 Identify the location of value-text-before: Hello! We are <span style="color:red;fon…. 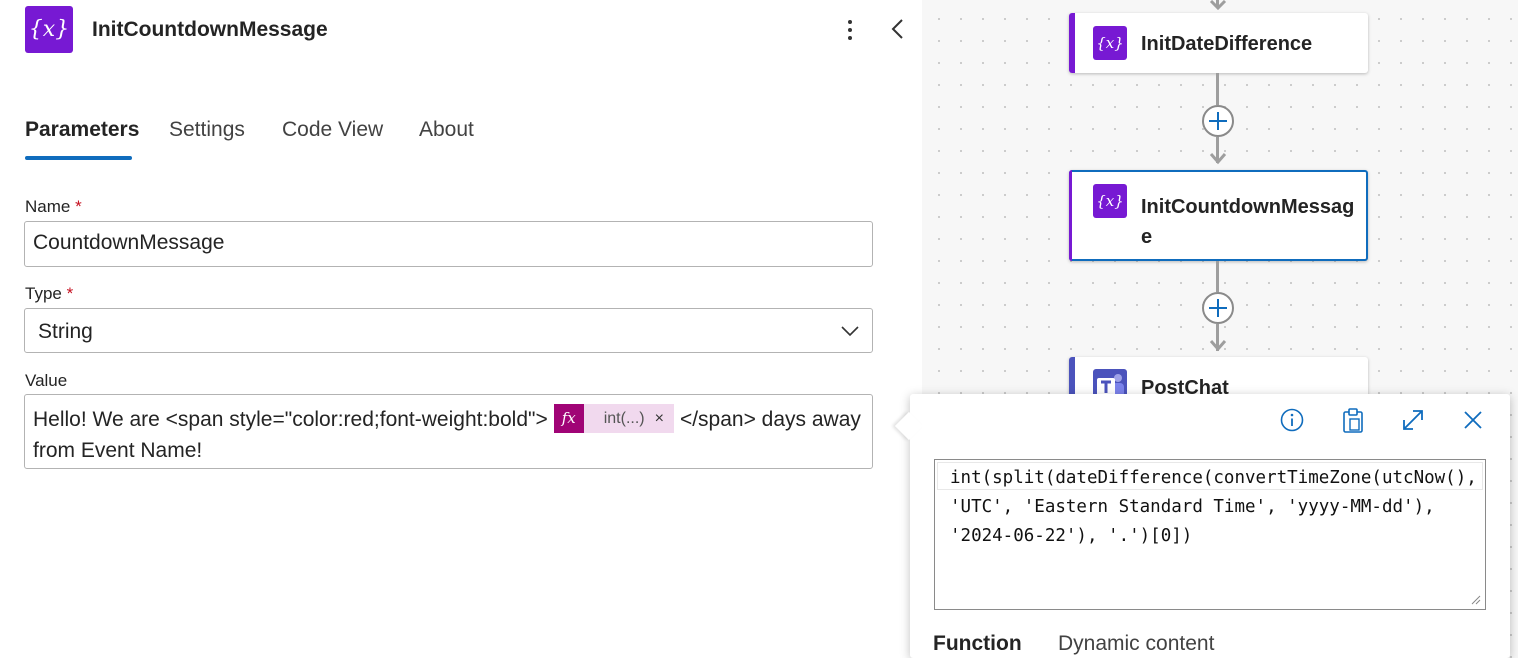
(290, 419).